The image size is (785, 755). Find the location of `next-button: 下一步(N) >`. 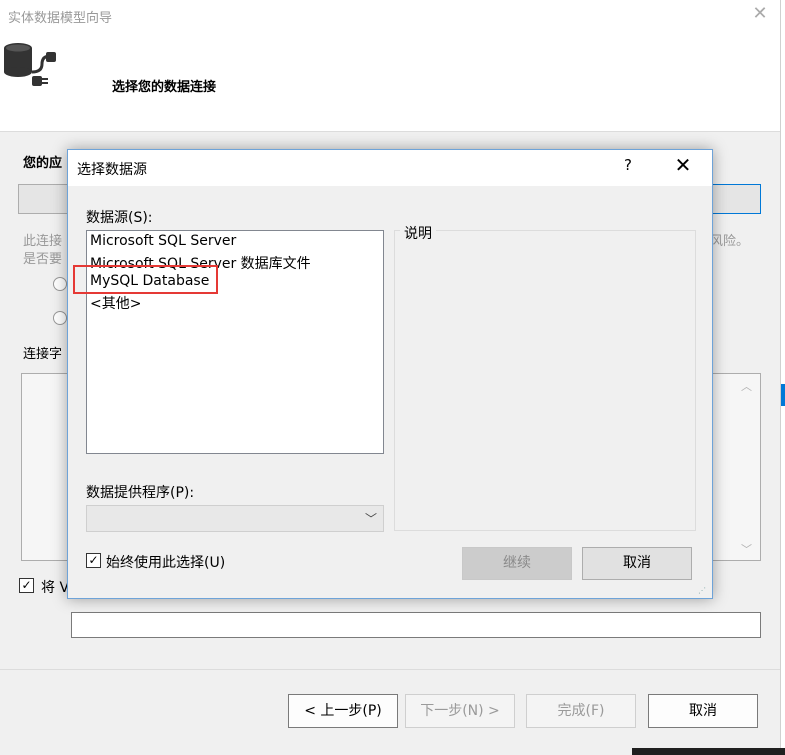

next-button: 下一步(N) > is located at coordinates (460, 711).